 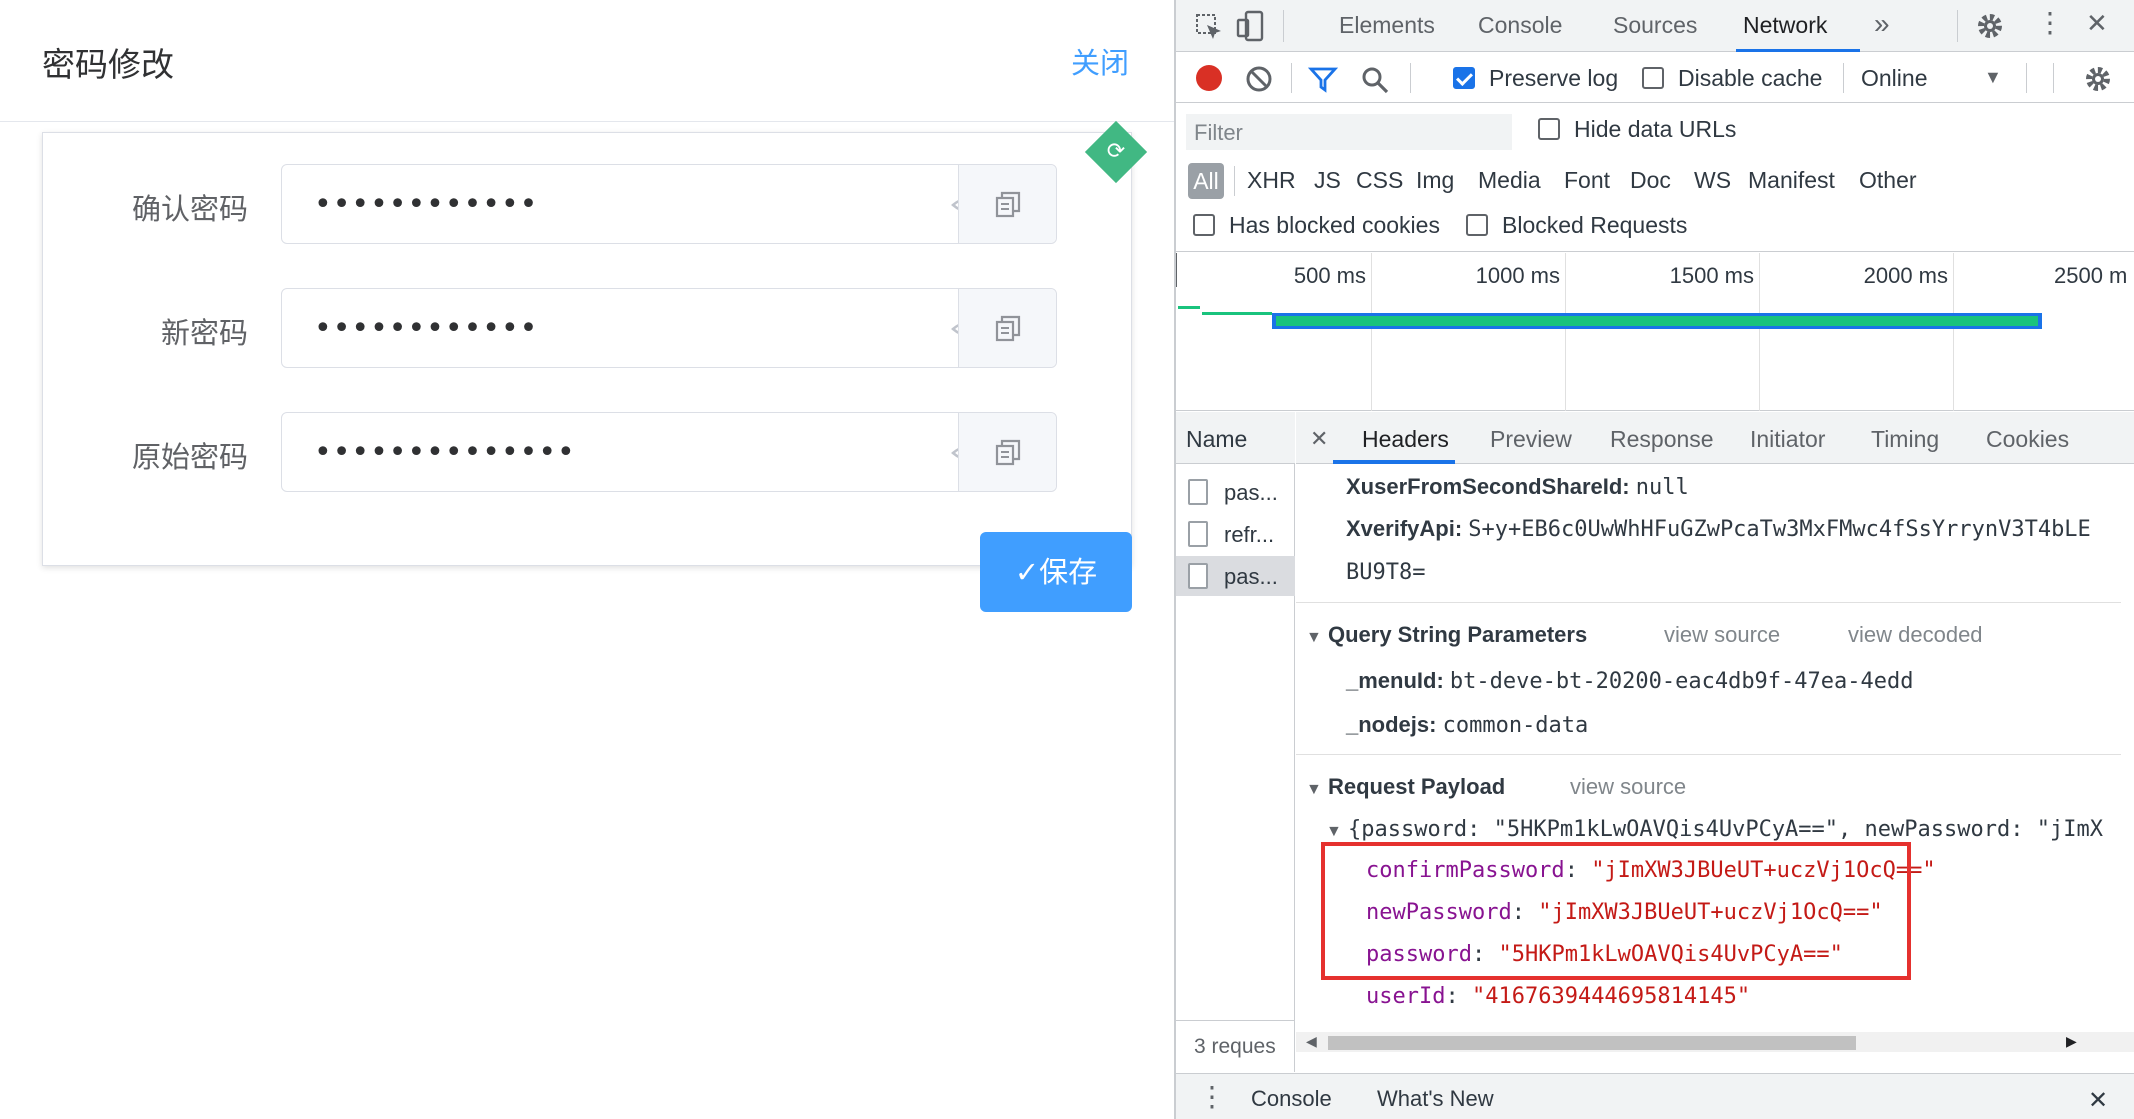 What do you see at coordinates (1467, 725) in the screenshot?
I see `query-param-row: _nodejs: common-data` at bounding box center [1467, 725].